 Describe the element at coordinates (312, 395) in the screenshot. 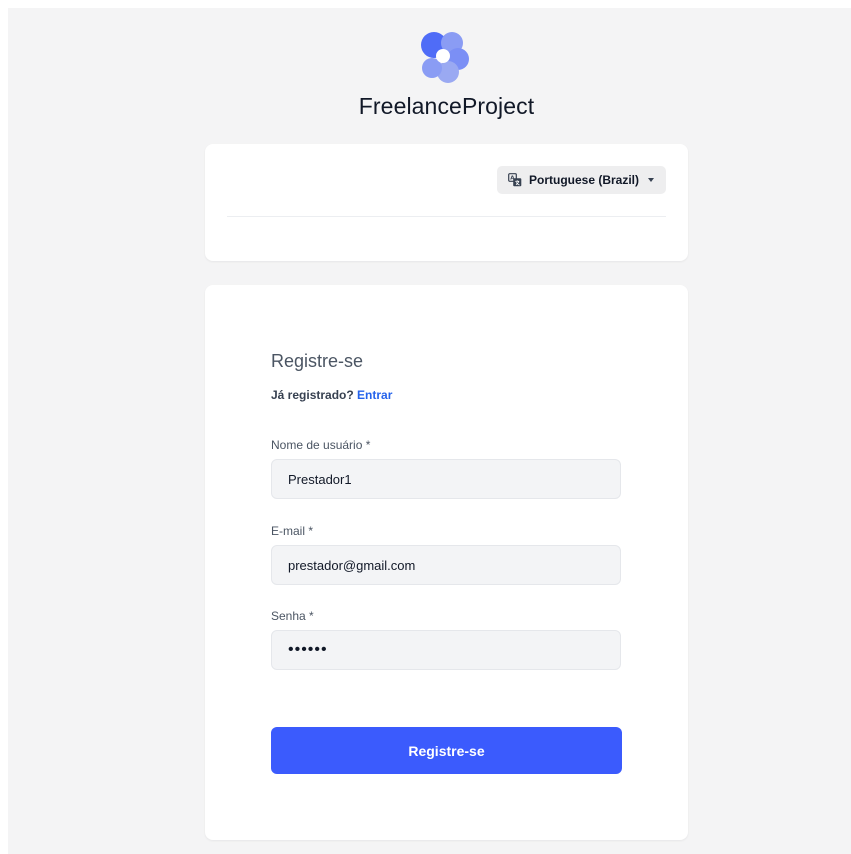

I see `login-prompt-text: Já registrado?` at that location.